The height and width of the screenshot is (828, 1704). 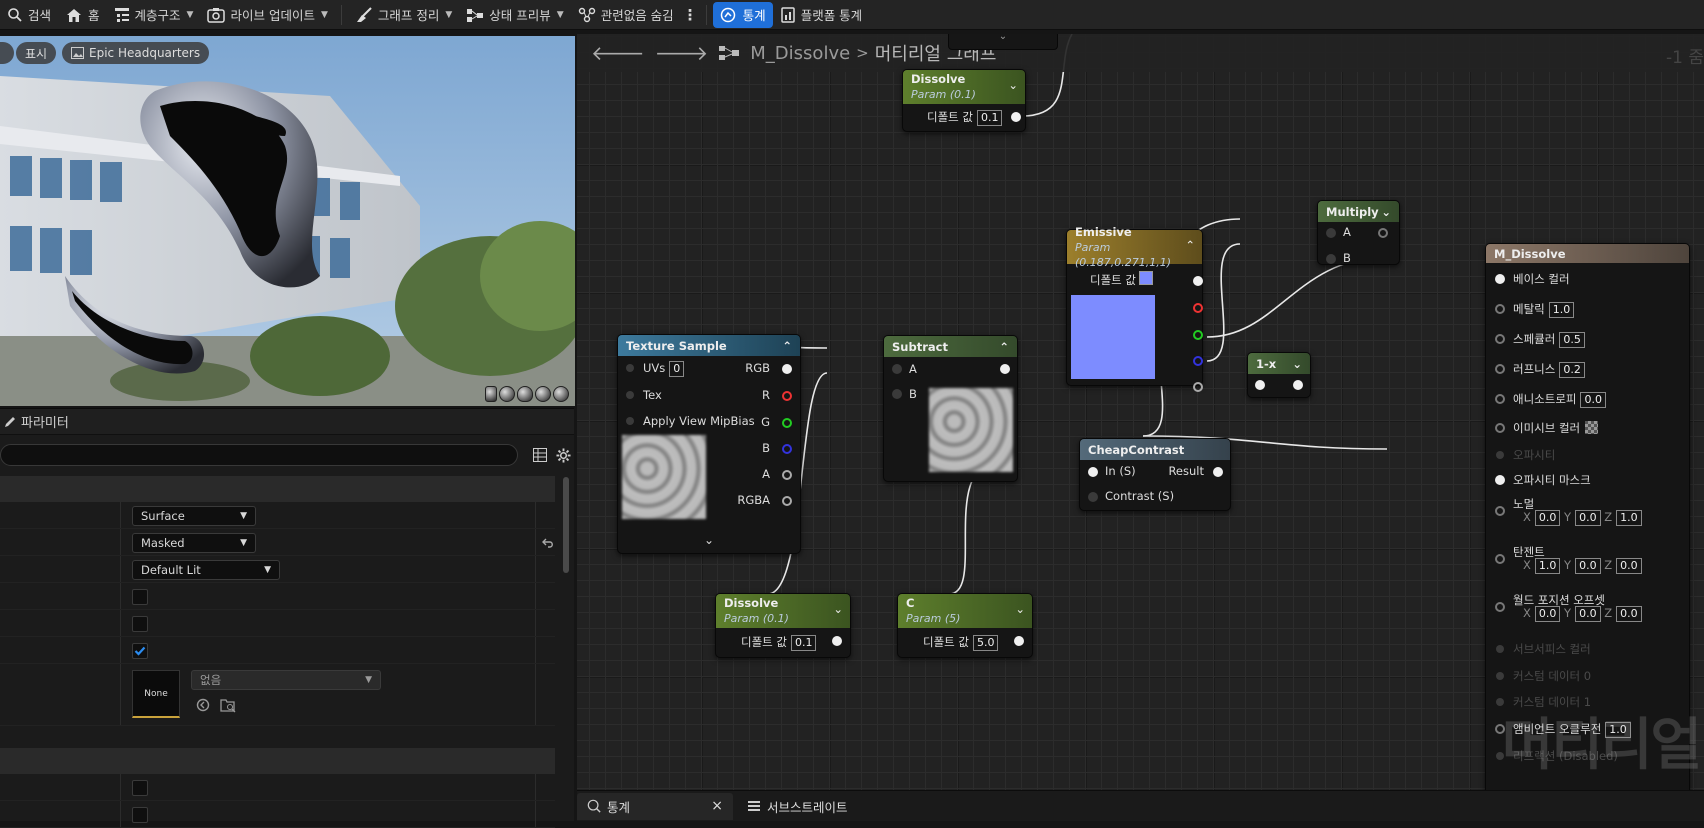 What do you see at coordinates (1500, 480) in the screenshot?
I see `input-pin-opacity-mask` at bounding box center [1500, 480].